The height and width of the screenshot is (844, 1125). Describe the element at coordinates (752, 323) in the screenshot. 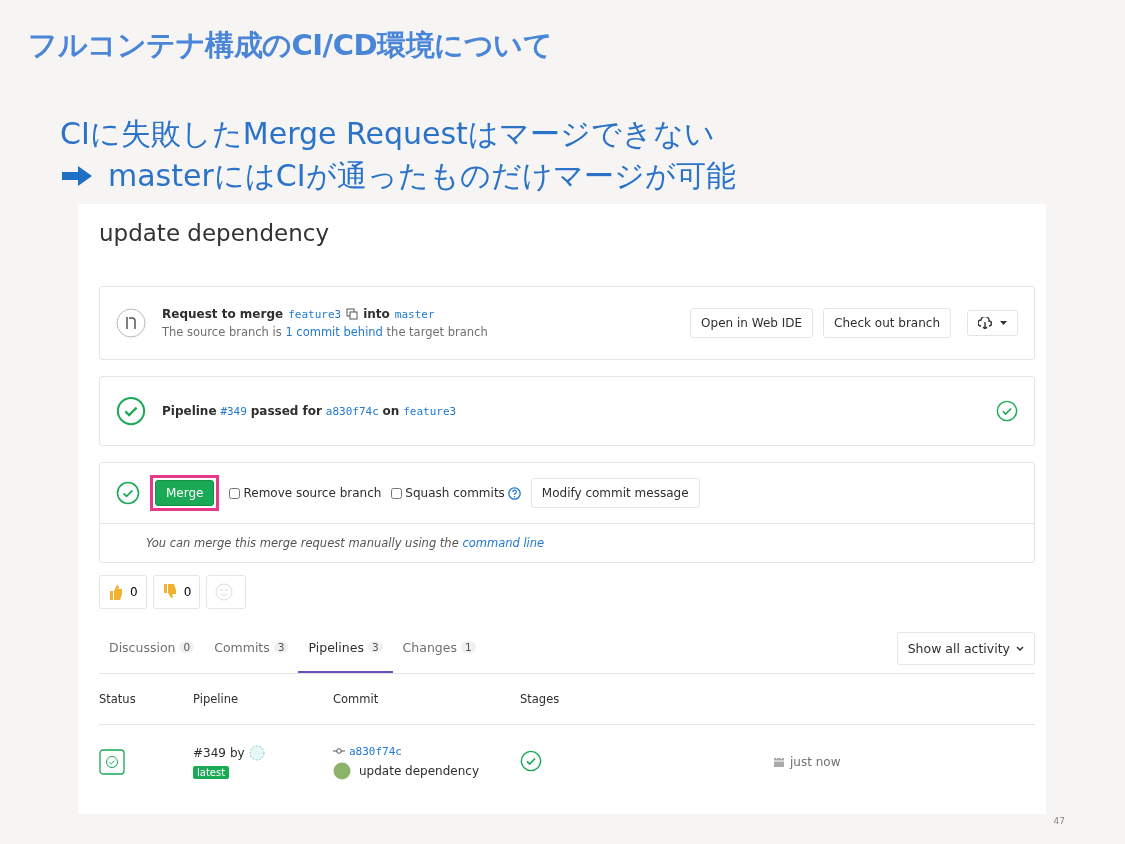

I see `toolbar-button: Open in Web IDE` at that location.